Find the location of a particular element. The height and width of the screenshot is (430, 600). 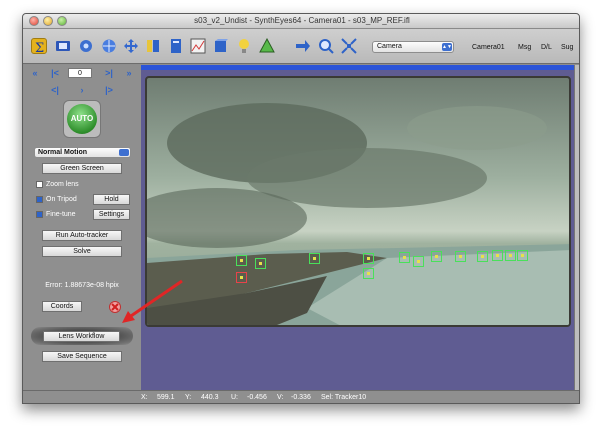

annotation-arrow-icon is located at coordinates (152, 301).